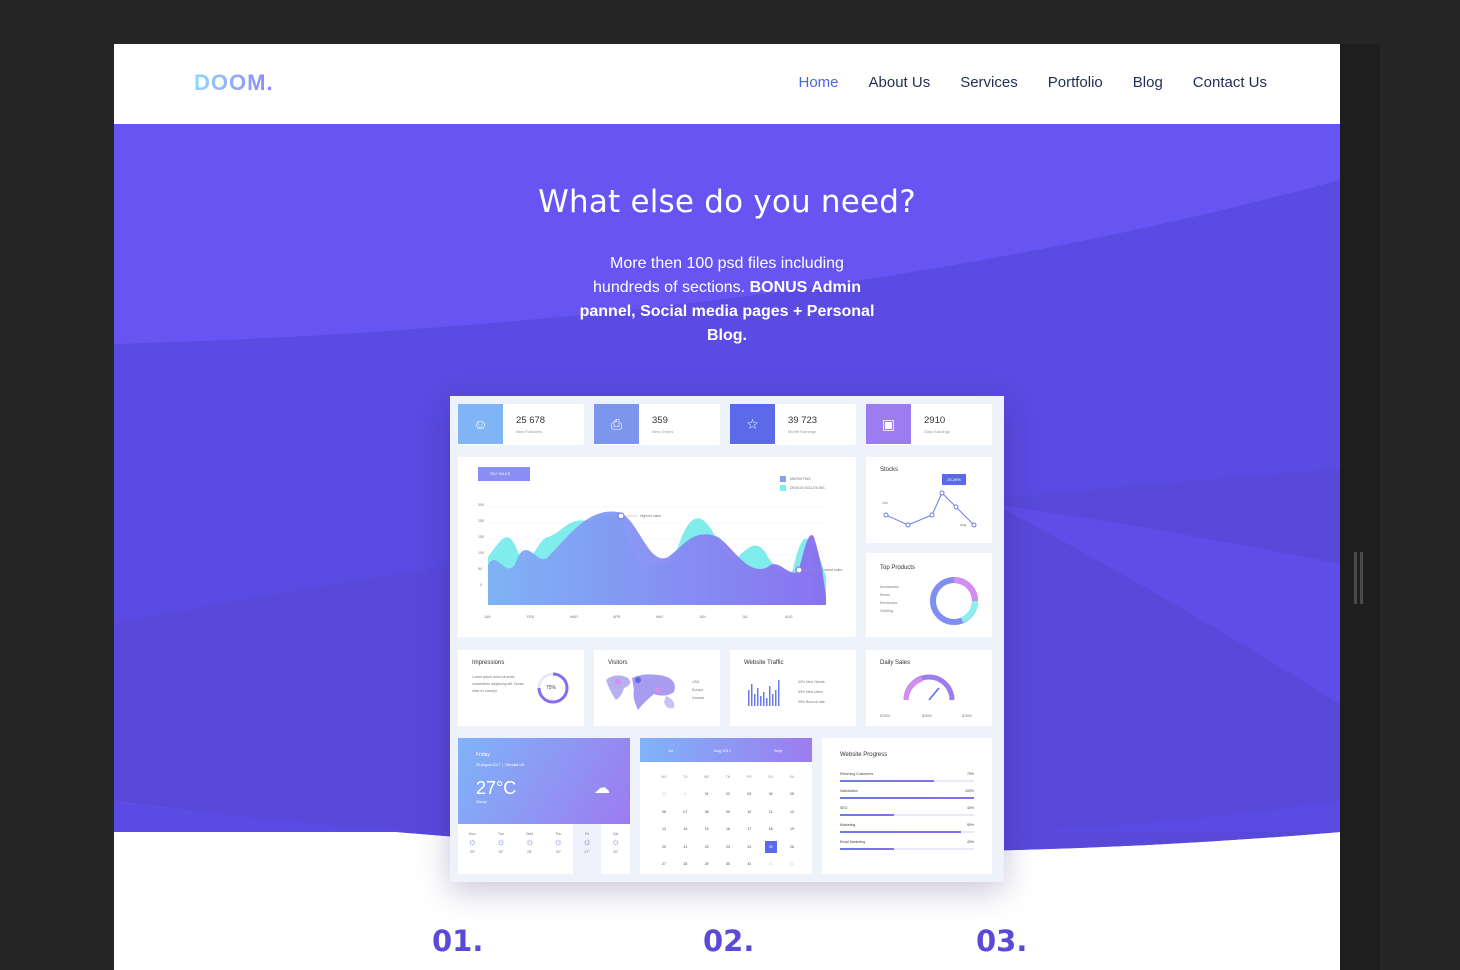 Image resolution: width=1460 pixels, height=970 pixels. I want to click on stat-label: New Followers, so click(529, 431).